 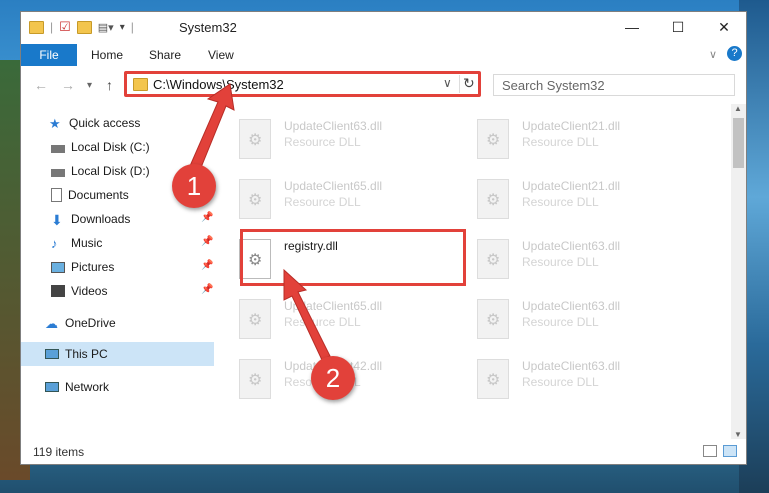 I want to click on scroll-up-icon: ▲, so click(x=738, y=108).